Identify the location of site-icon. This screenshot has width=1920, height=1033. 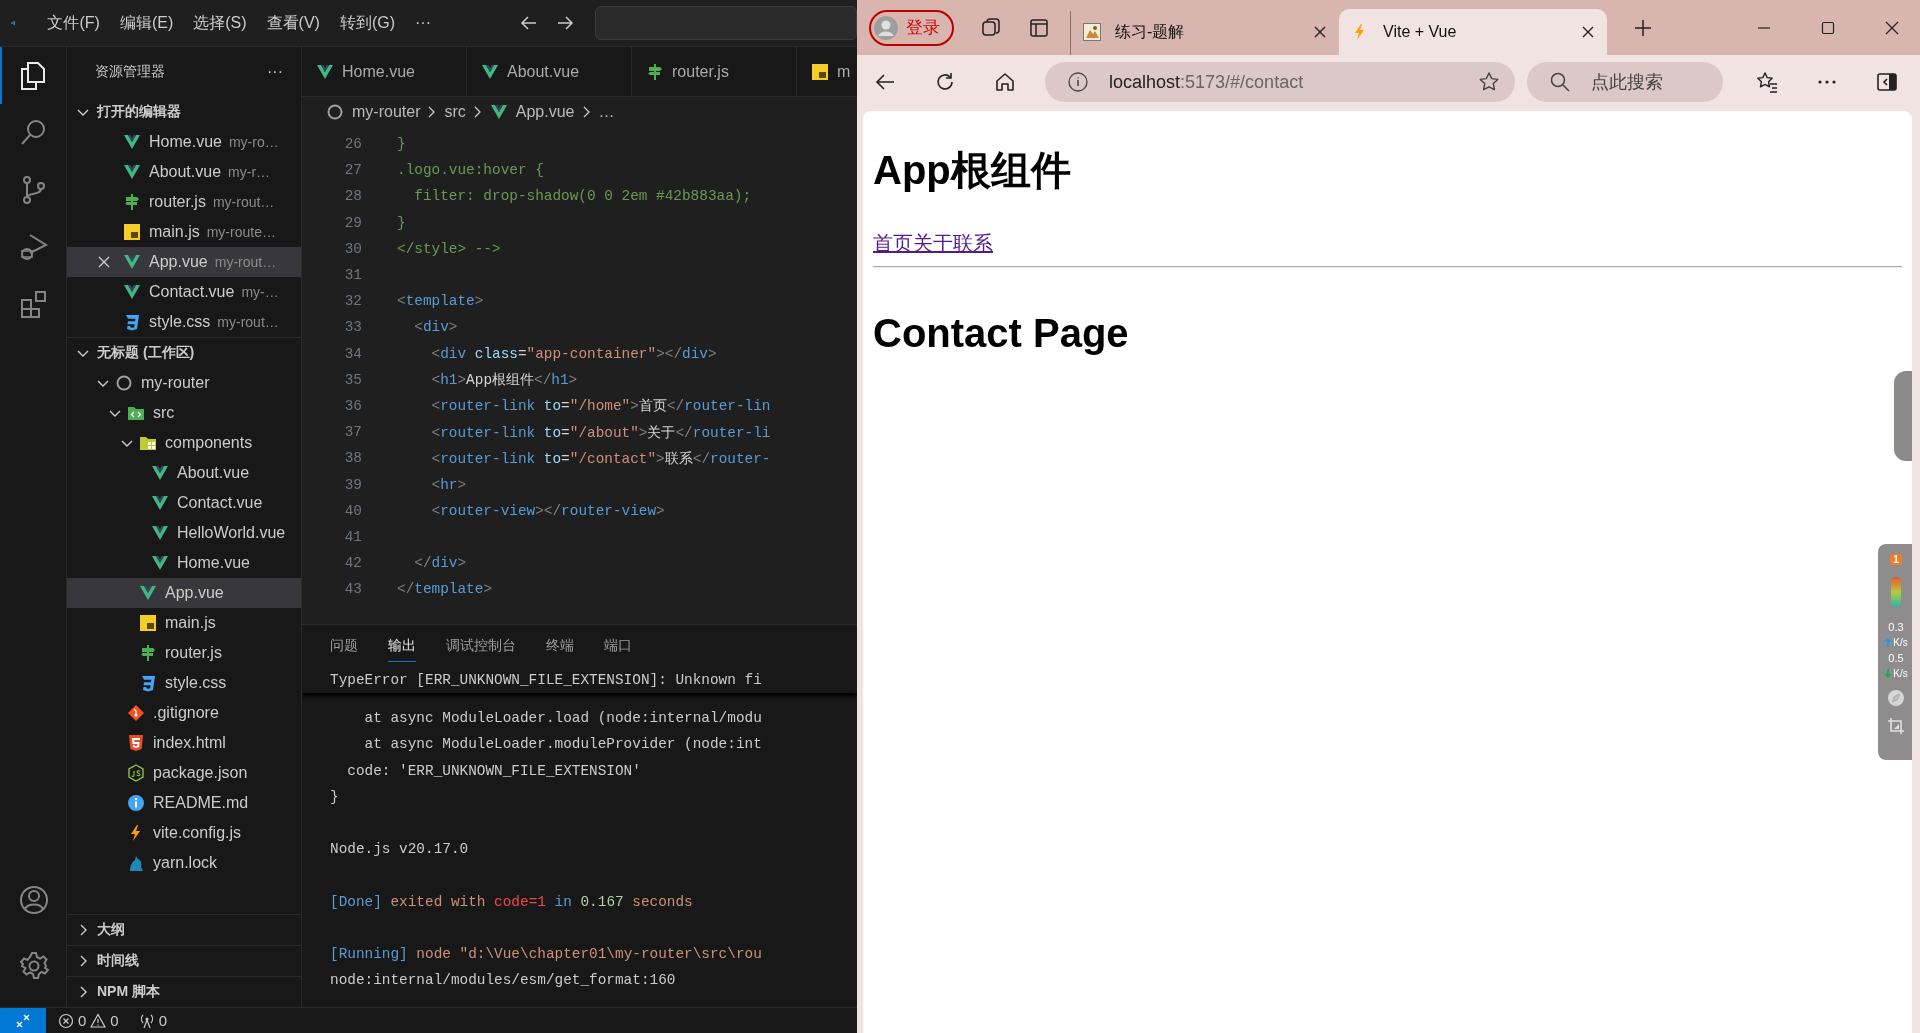
(1092, 32).